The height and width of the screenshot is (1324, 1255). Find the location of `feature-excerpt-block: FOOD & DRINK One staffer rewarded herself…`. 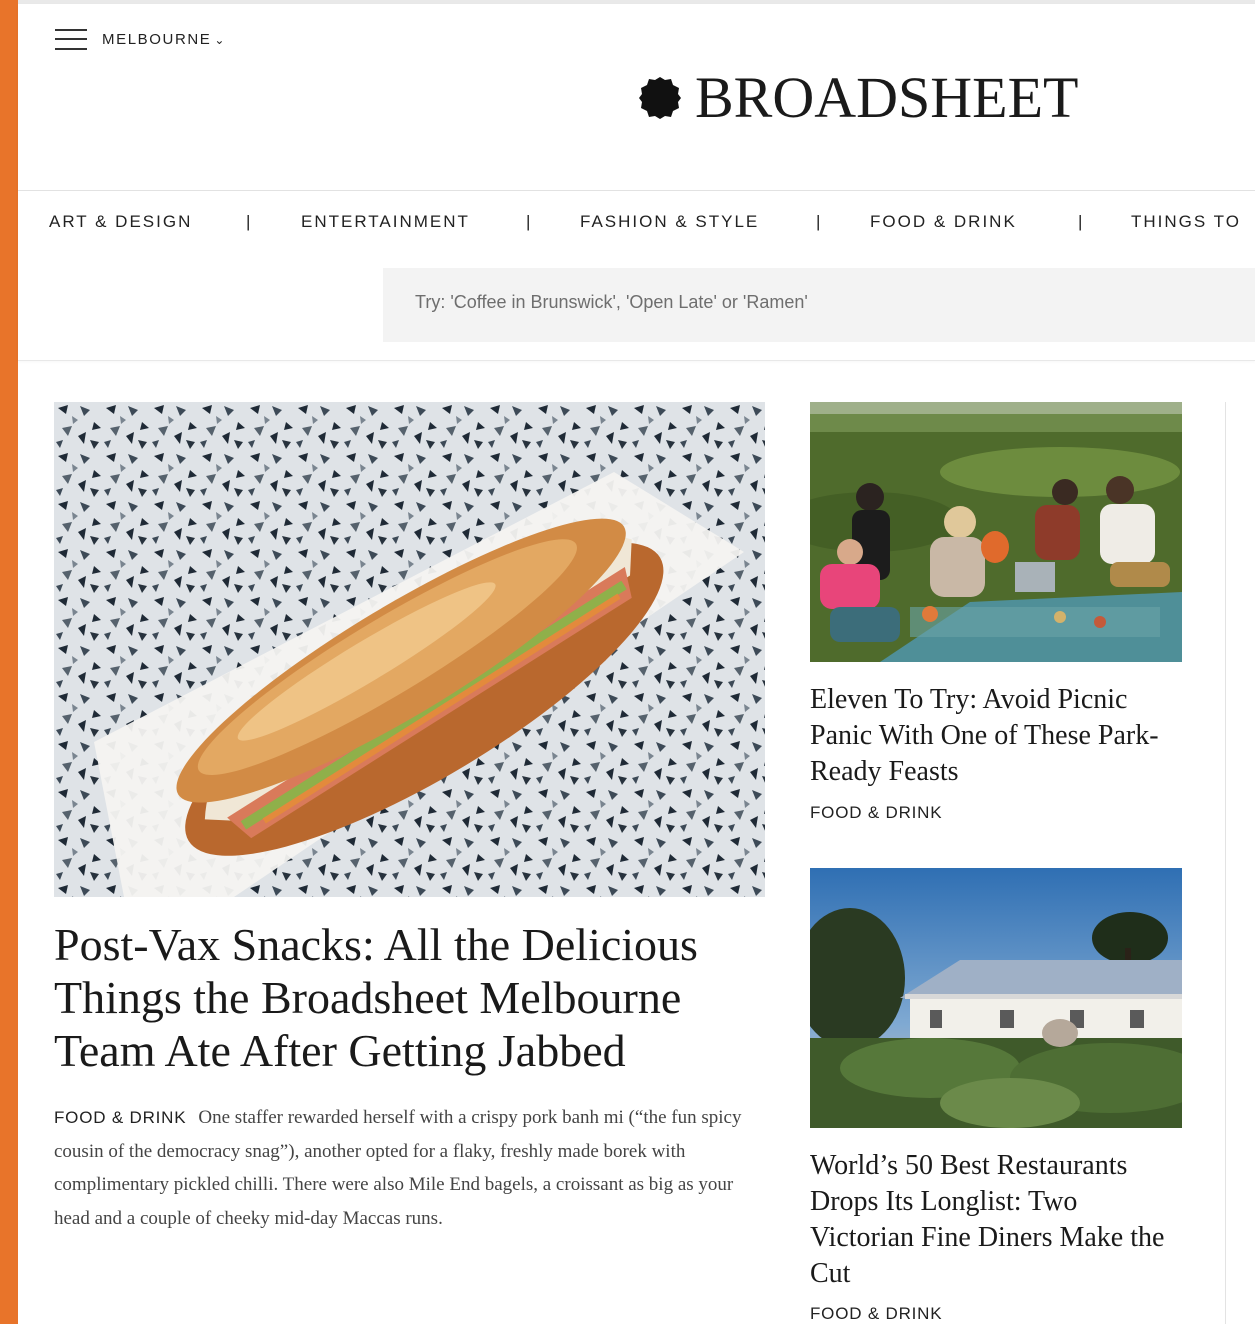

feature-excerpt-block: FOOD & DRINK One staffer rewarded herself… is located at coordinates (406, 1168).